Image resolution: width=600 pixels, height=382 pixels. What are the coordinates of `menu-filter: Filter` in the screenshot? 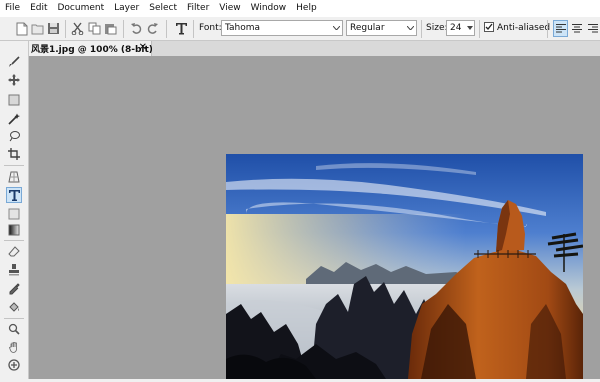 It's located at (198, 8).